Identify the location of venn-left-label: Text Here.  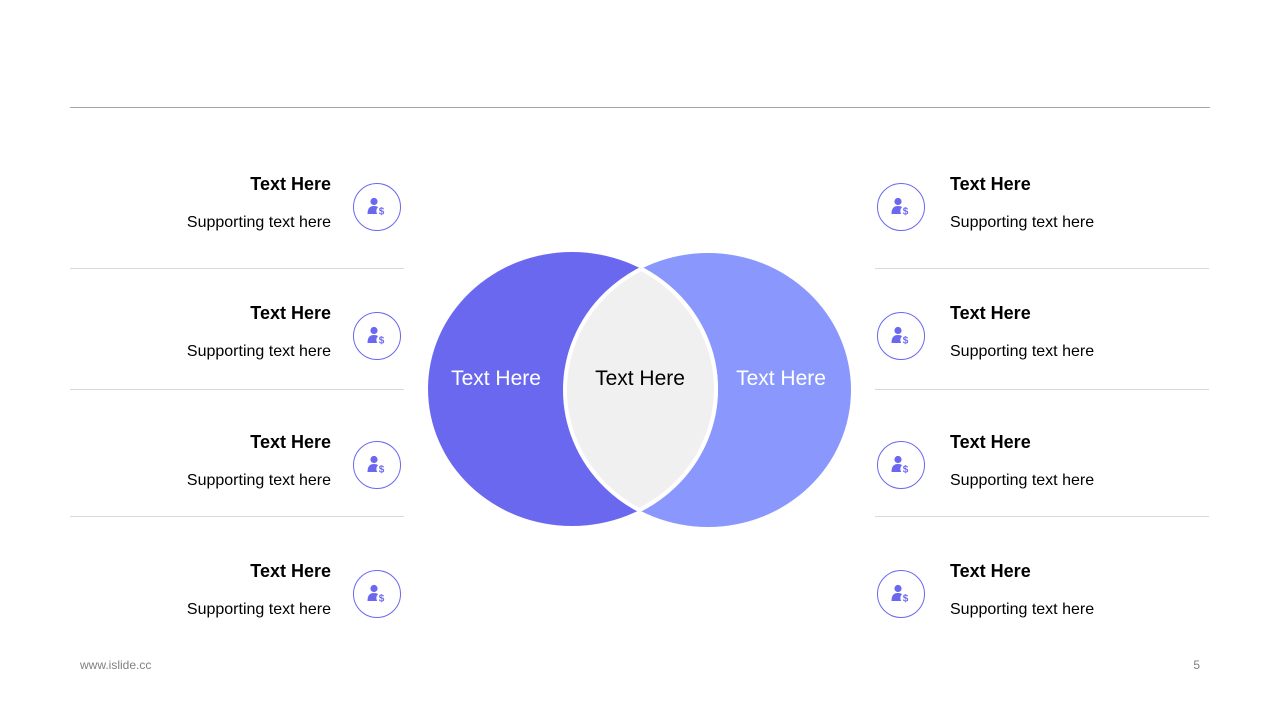
(496, 378).